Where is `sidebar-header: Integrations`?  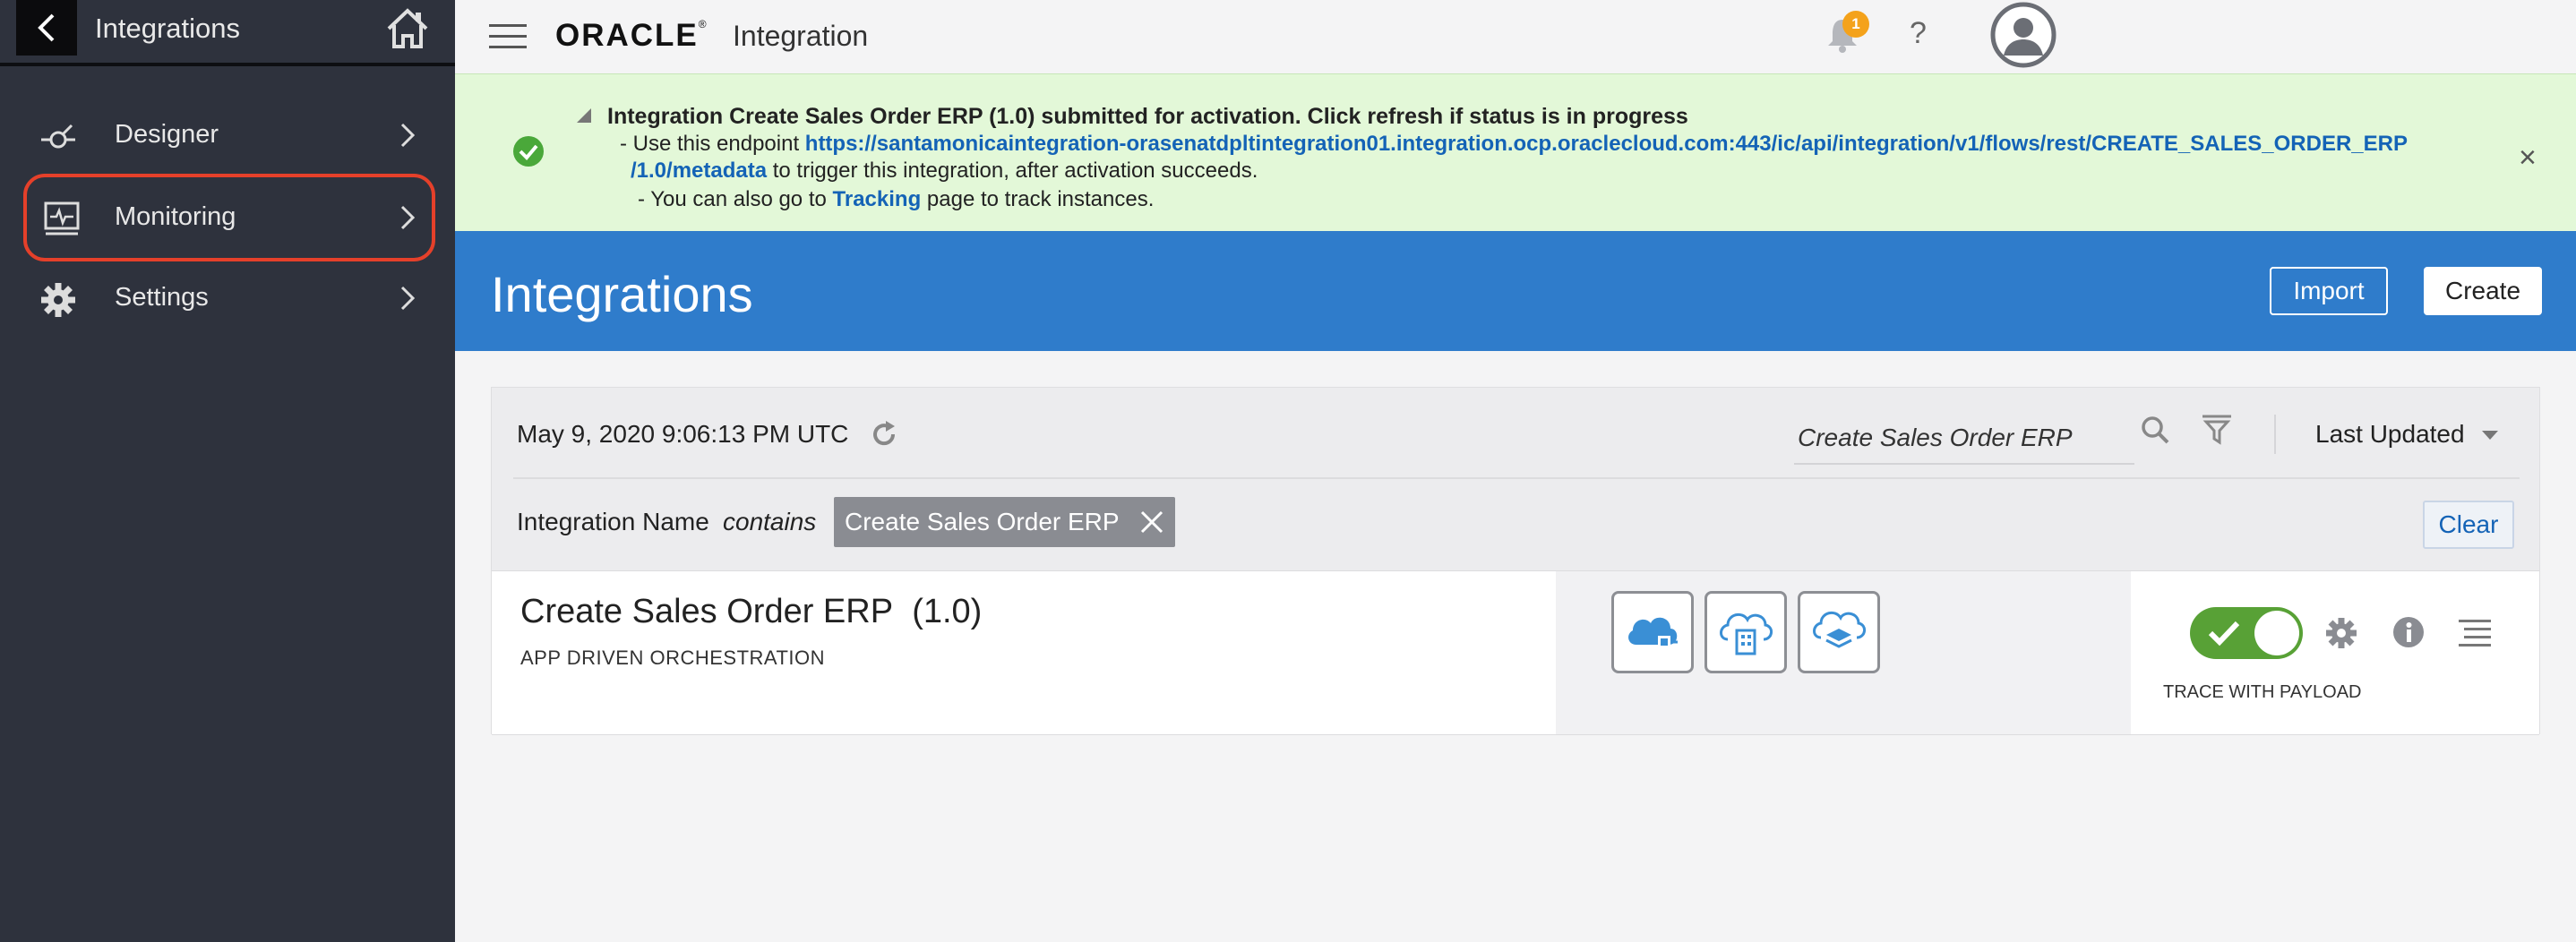 sidebar-header: Integrations is located at coordinates (227, 33).